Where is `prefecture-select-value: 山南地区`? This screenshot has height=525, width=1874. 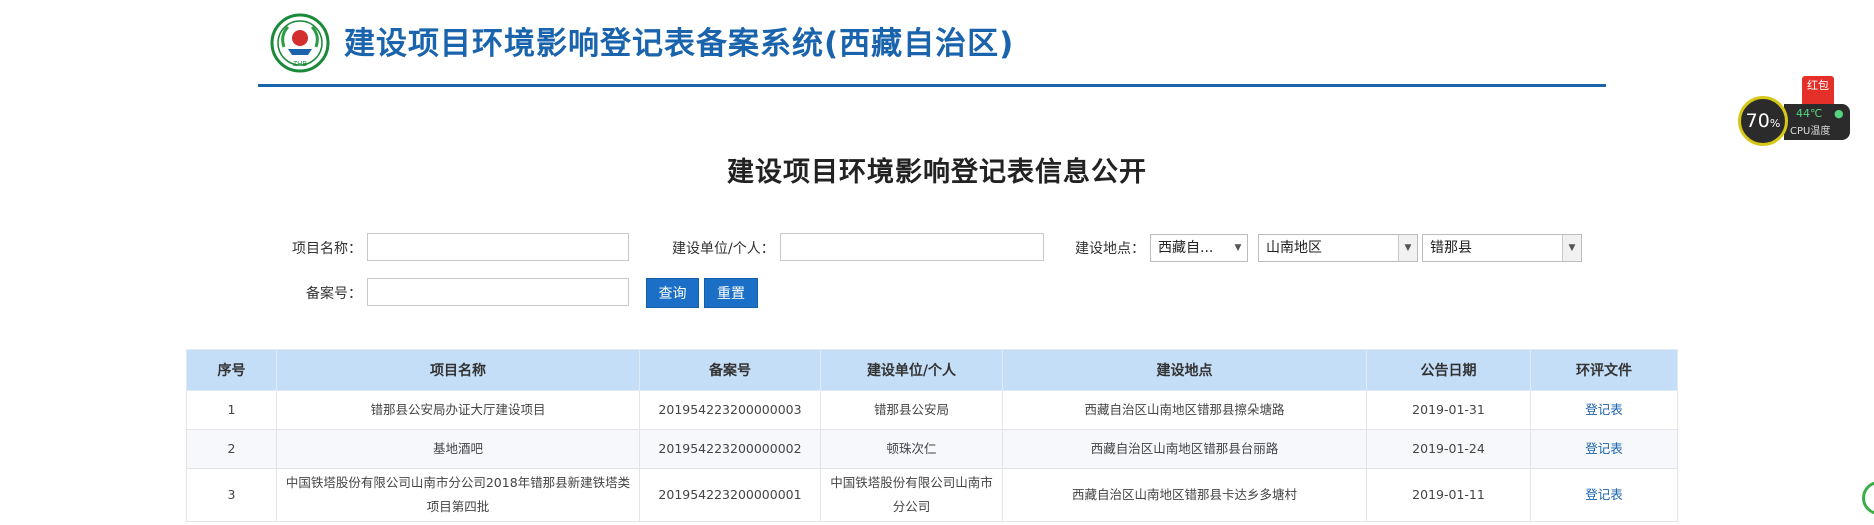 prefecture-select-value: 山南地区 is located at coordinates (1294, 248).